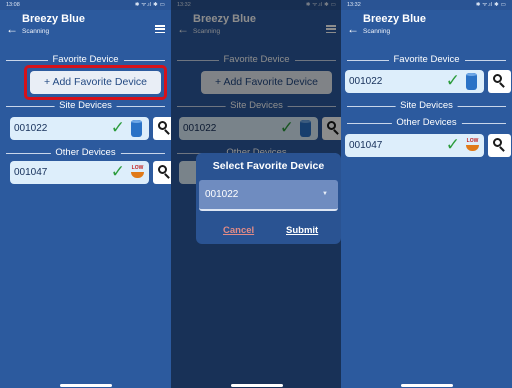 The image size is (512, 388). What do you see at coordinates (325, 194) in the screenshot?
I see `caret-down-icon: ▼` at bounding box center [325, 194].